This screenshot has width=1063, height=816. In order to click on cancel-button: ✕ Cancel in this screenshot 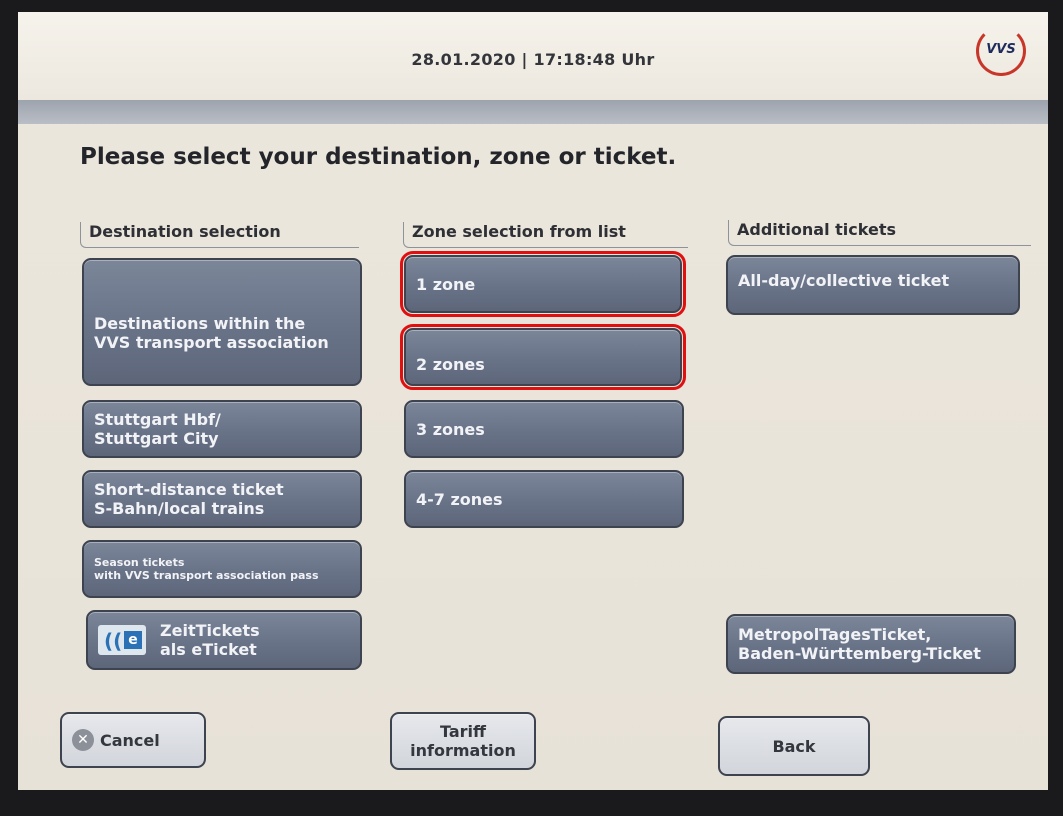, I will do `click(133, 740)`.